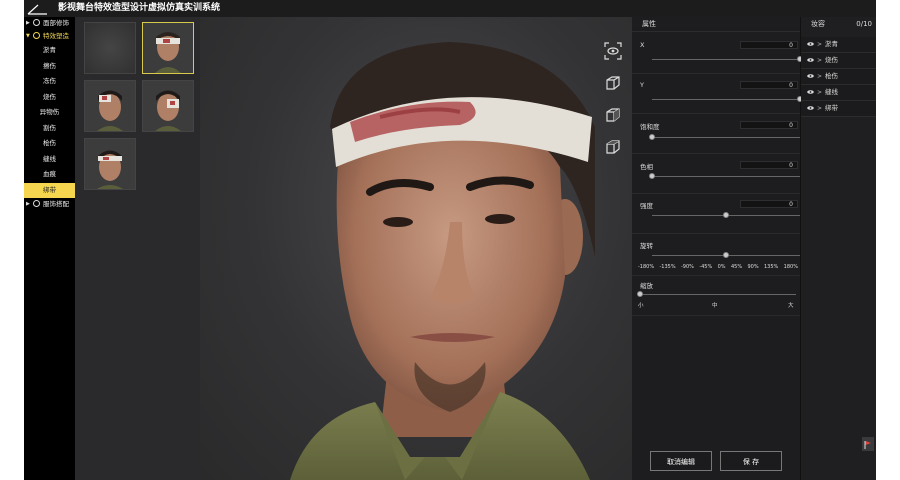  I want to click on category-face: ▶ 面部修饰, so click(49, 23).